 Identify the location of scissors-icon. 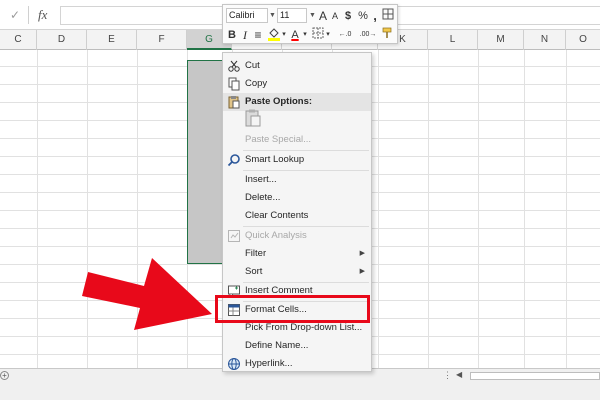
(234, 66).